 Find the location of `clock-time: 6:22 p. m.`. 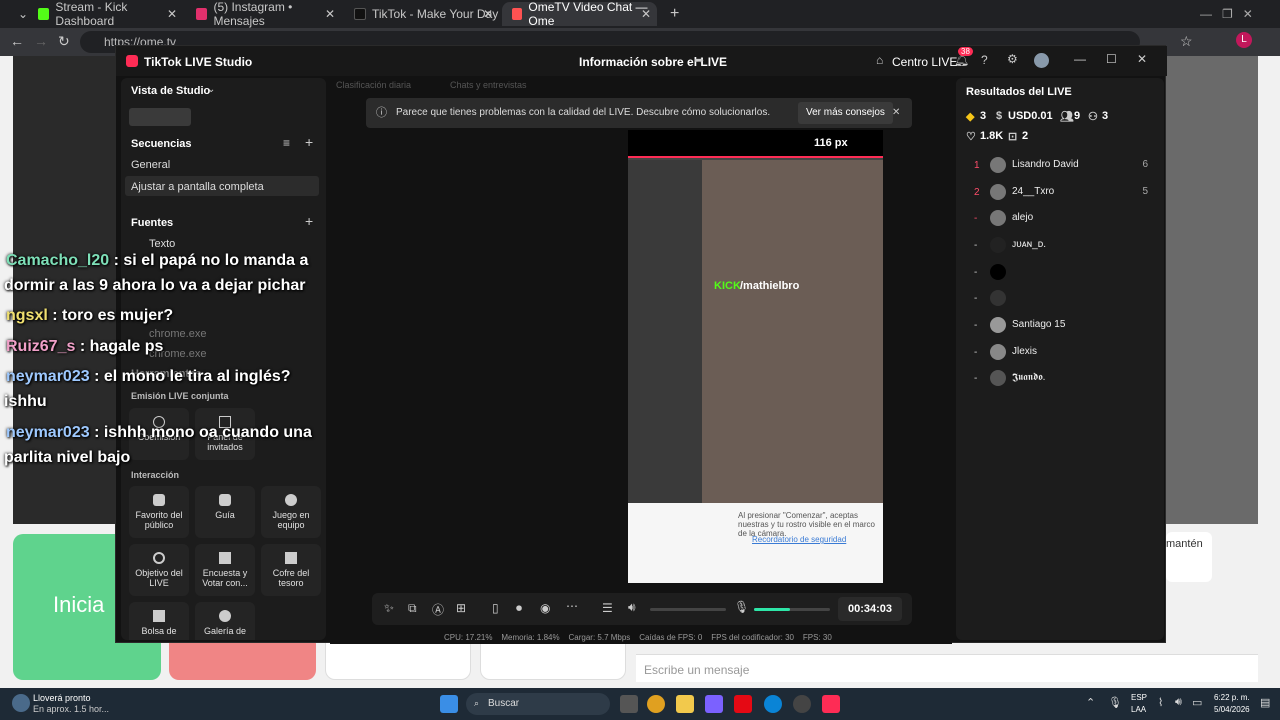

clock-time: 6:22 p. m. is located at coordinates (1232, 697).